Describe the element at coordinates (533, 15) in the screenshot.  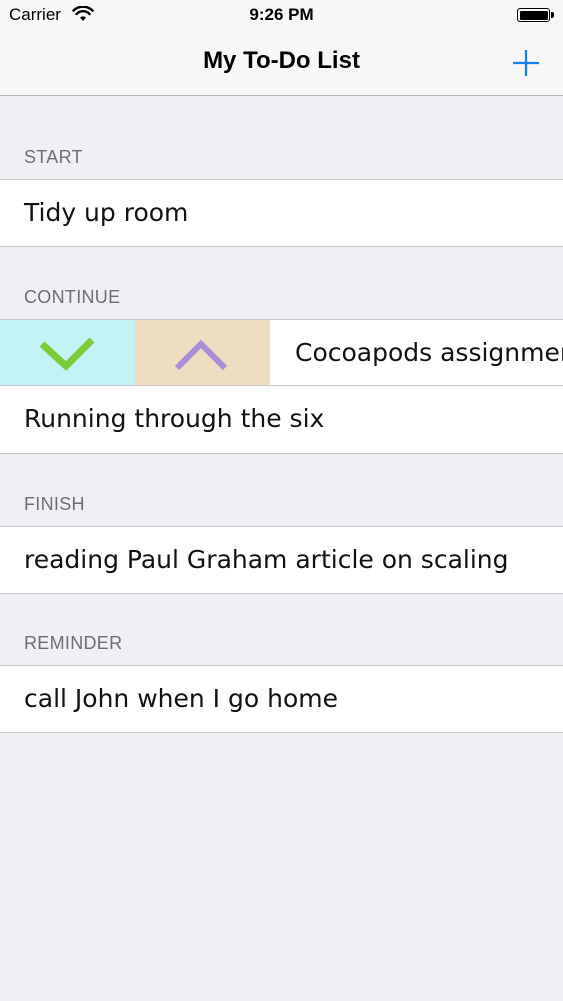
I see `battery-icon` at that location.